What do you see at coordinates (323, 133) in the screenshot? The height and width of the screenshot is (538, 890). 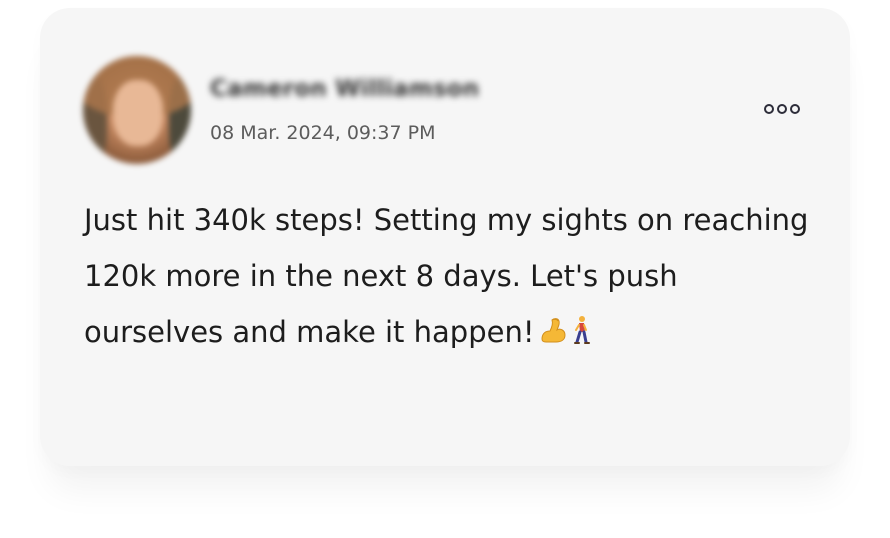 I see `post-timestamp: 08 Mar. 2024, 09:37 PM` at bounding box center [323, 133].